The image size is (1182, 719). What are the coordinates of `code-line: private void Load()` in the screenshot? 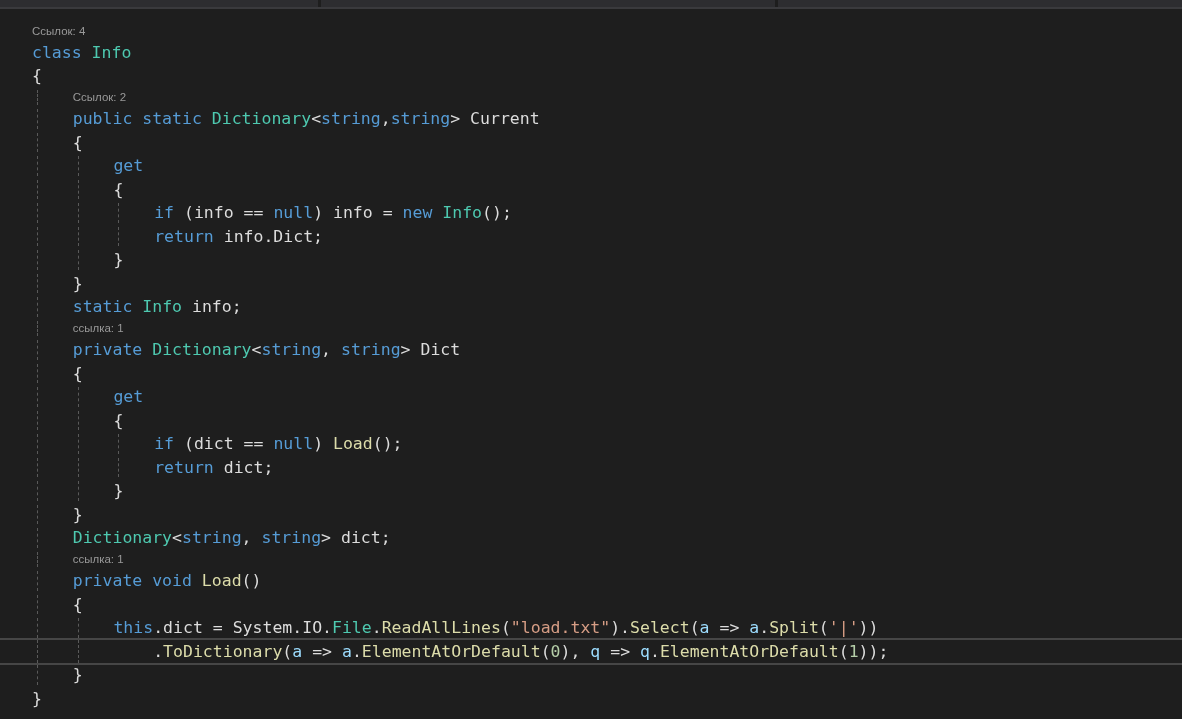 It's located at (167, 581).